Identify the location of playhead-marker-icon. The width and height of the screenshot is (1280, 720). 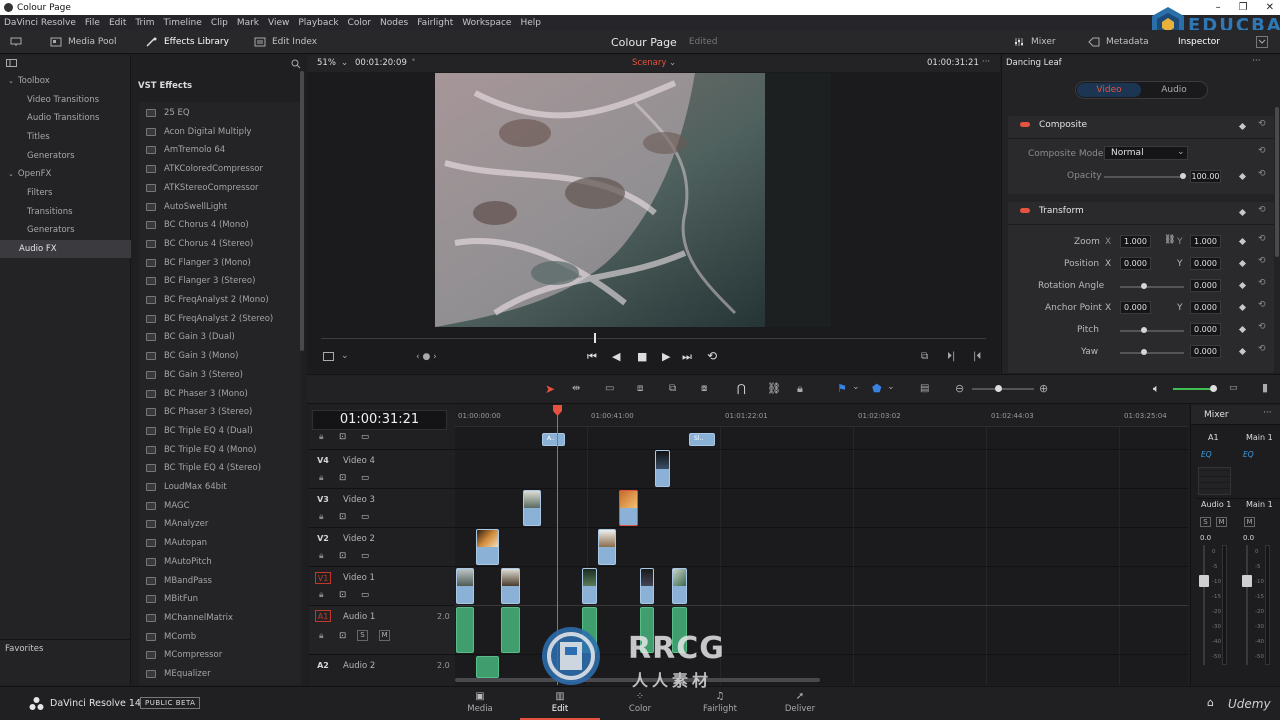
(557, 411).